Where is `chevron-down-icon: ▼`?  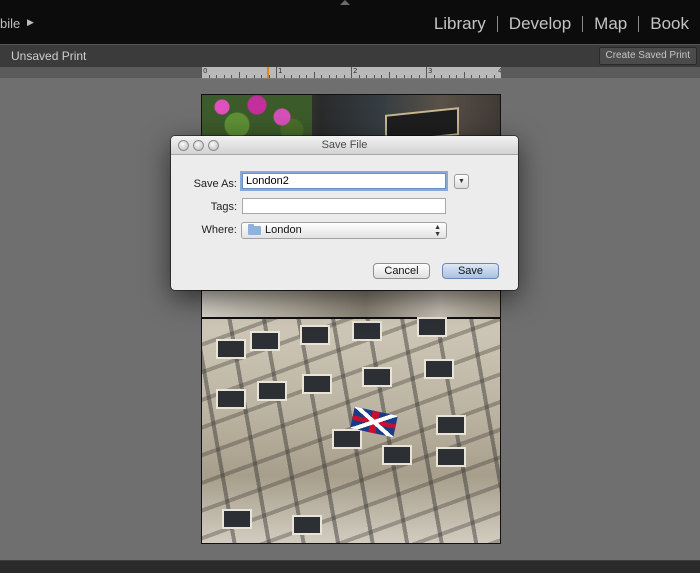 chevron-down-icon: ▼ is located at coordinates (461, 181).